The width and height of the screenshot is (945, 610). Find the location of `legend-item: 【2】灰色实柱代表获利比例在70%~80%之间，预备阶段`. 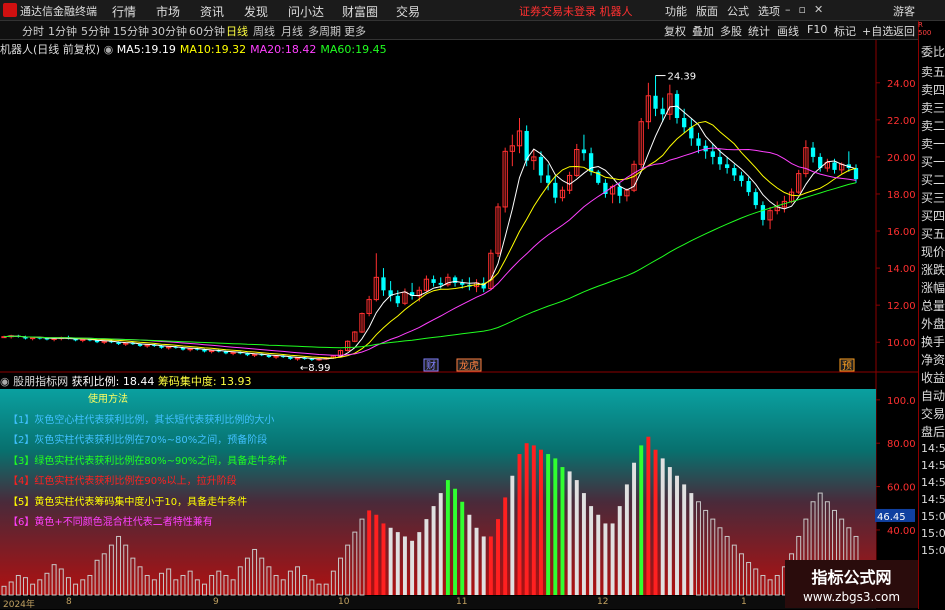

legend-item: 【2】灰色实柱代表获利比例在70%~80%之间，预备阶段 is located at coordinates (138, 440).